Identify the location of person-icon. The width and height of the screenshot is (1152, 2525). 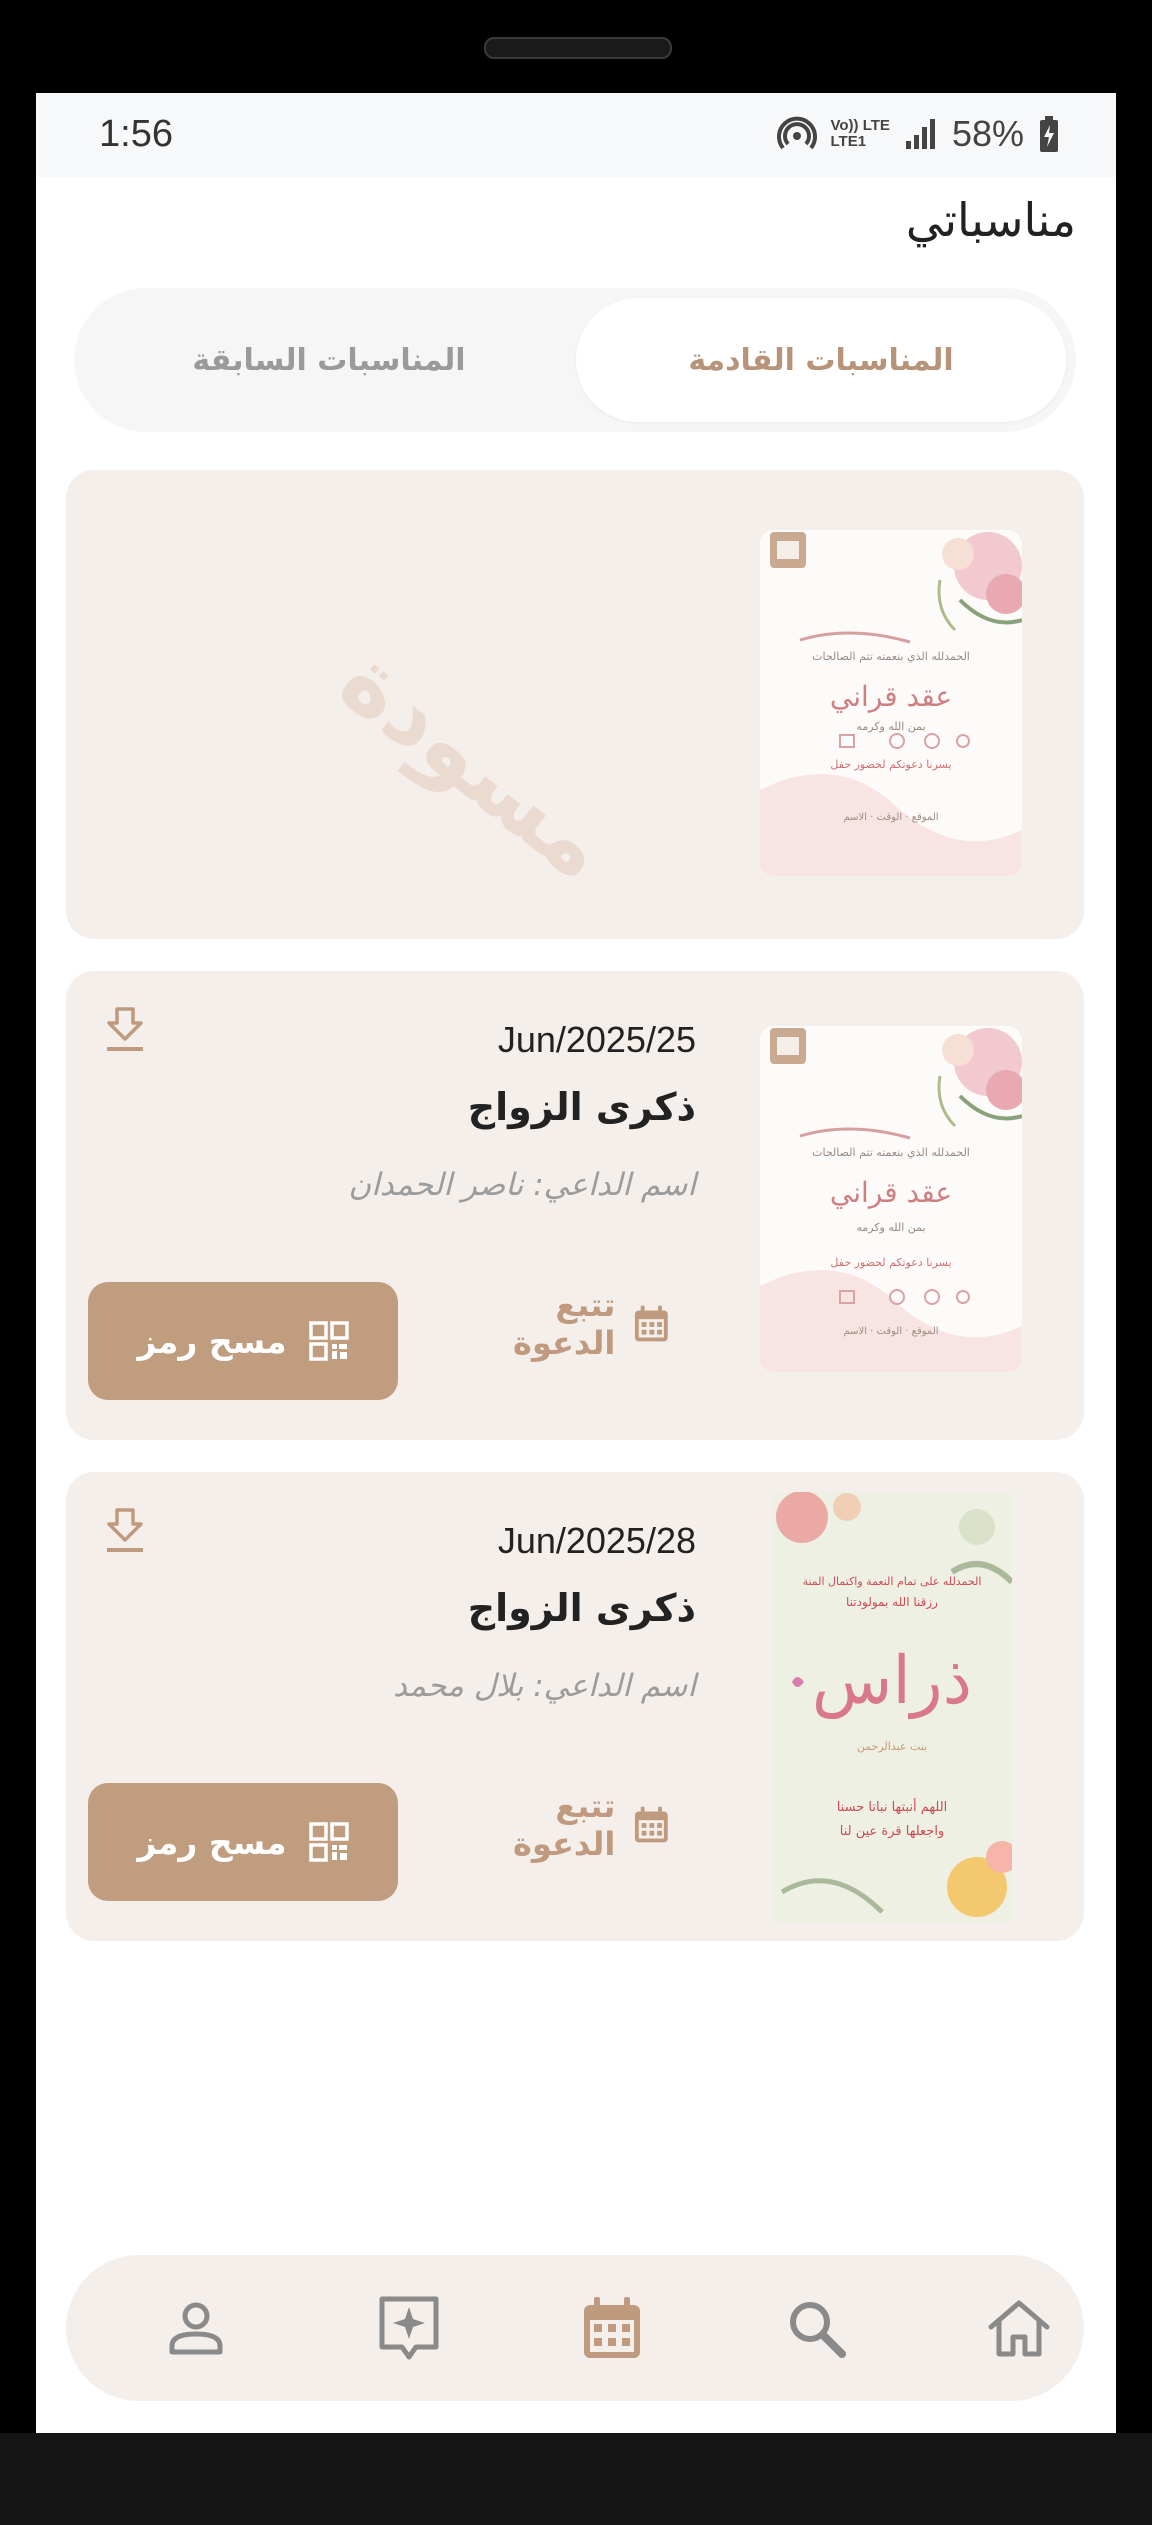
(196, 2328).